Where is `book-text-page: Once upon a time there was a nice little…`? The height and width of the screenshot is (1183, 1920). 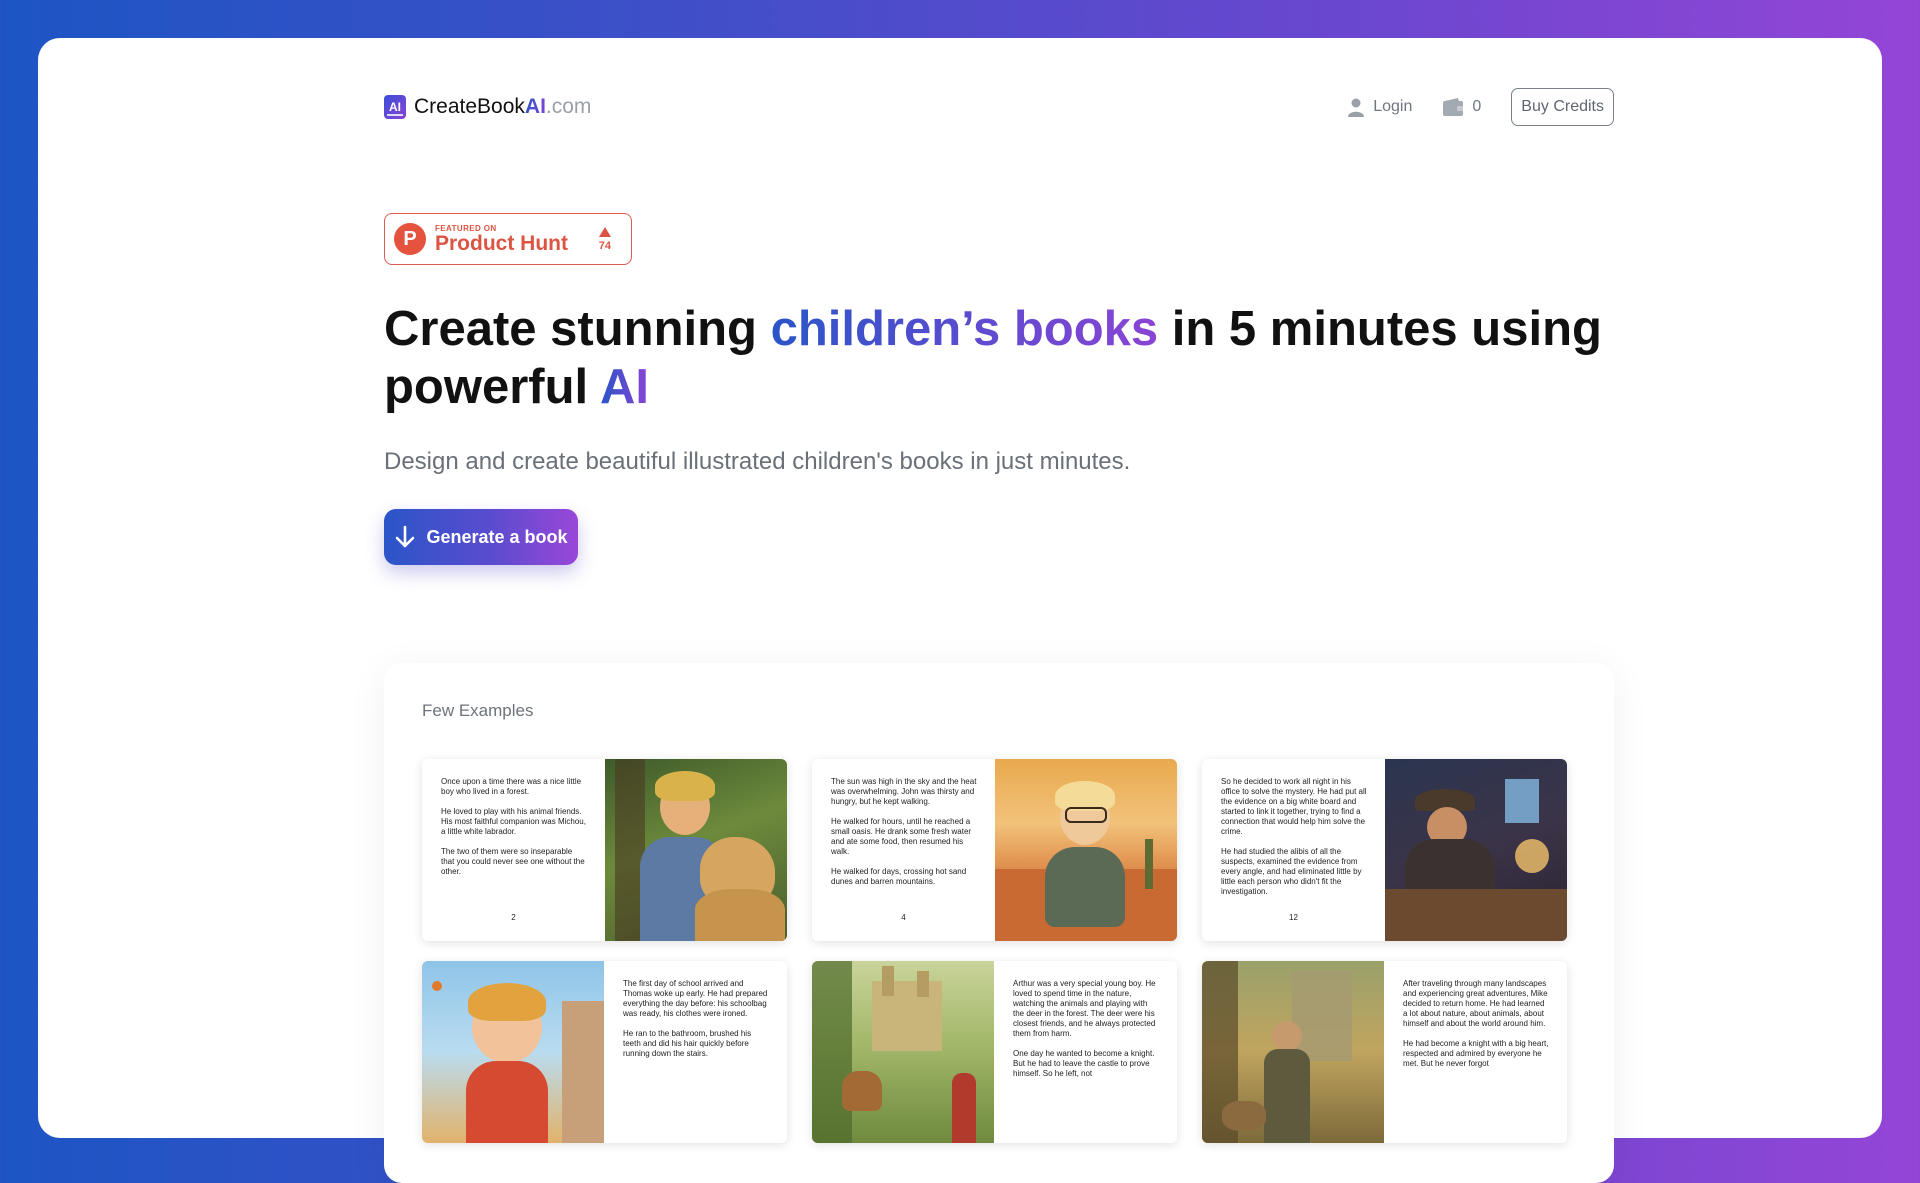 book-text-page: Once upon a time there was a nice little… is located at coordinates (513, 850).